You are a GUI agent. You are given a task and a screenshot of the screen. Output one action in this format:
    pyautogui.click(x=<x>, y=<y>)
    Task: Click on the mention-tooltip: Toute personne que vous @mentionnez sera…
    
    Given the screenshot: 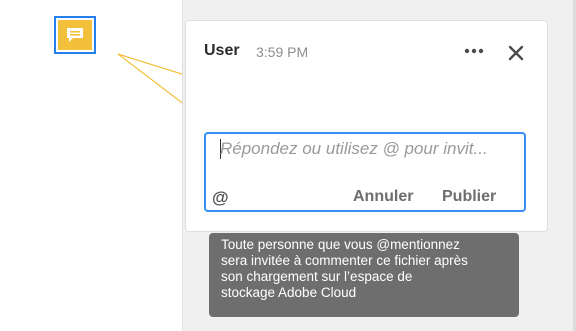 What is the action you would take?
    pyautogui.click(x=364, y=275)
    